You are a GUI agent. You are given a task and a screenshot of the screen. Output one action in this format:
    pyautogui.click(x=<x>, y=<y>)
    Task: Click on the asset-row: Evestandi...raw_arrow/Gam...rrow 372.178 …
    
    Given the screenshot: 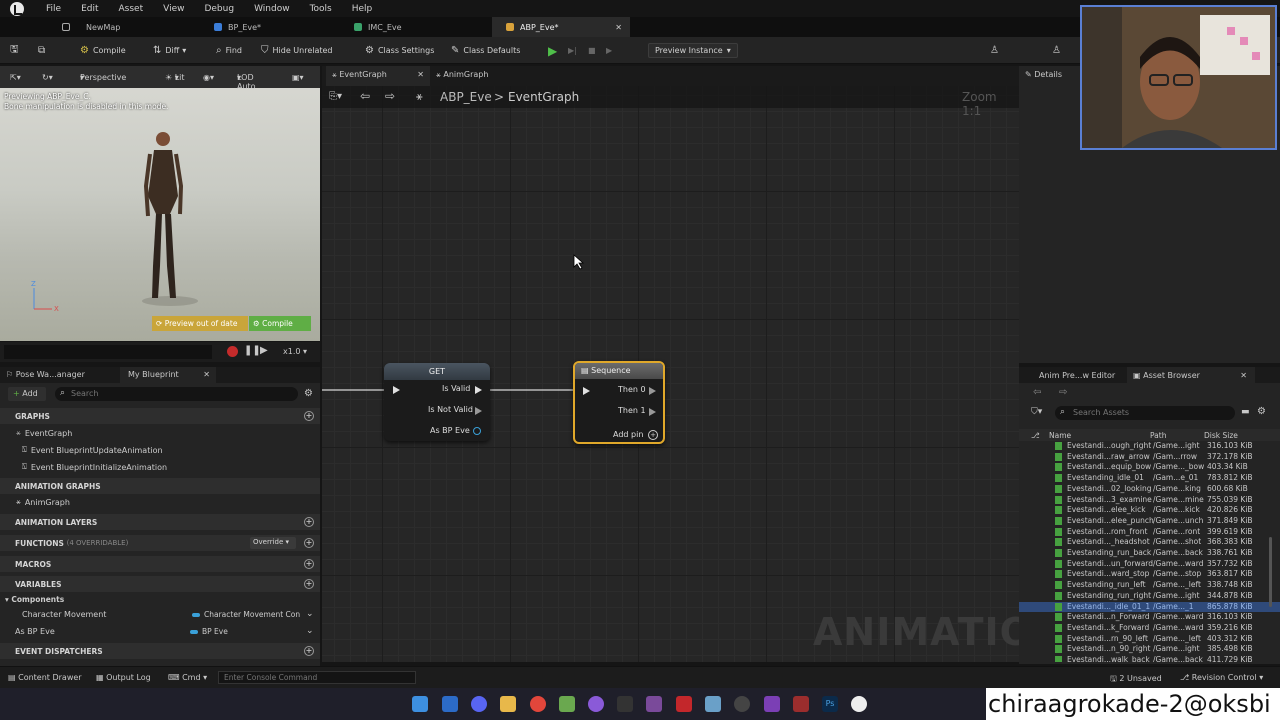 What is the action you would take?
    pyautogui.click(x=1149, y=457)
    